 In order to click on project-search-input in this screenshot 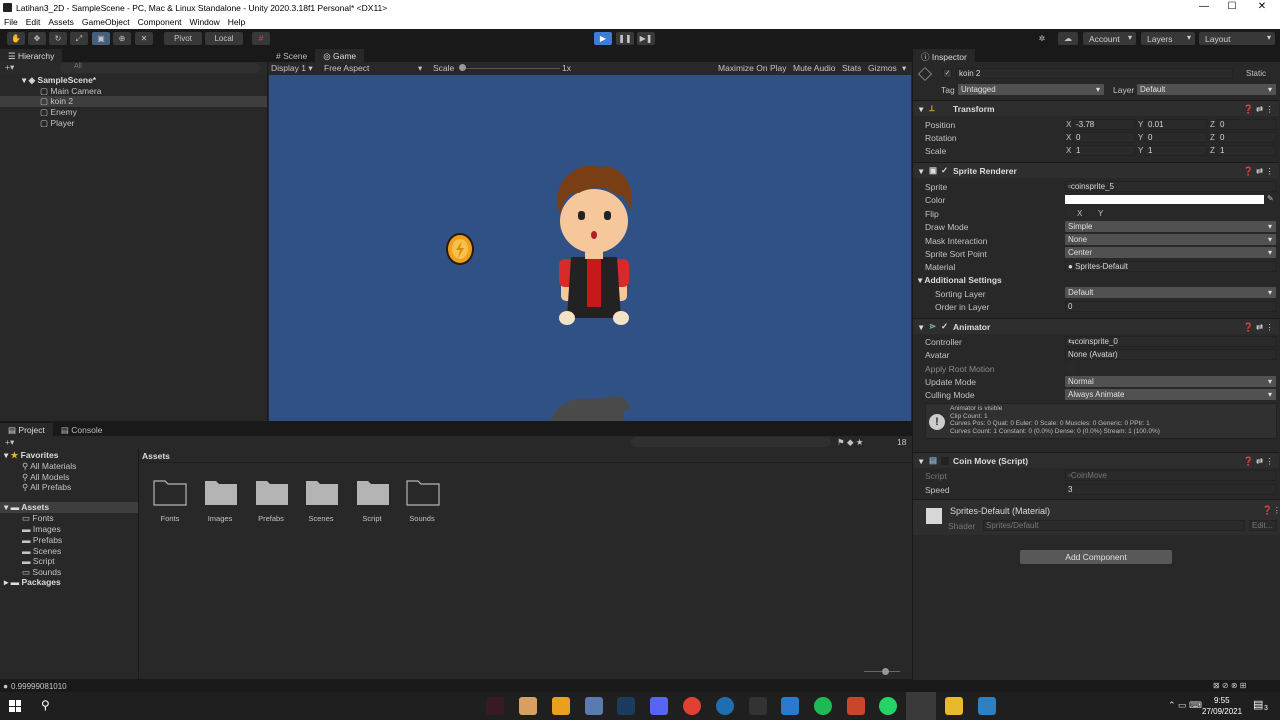, I will do `click(731, 442)`.